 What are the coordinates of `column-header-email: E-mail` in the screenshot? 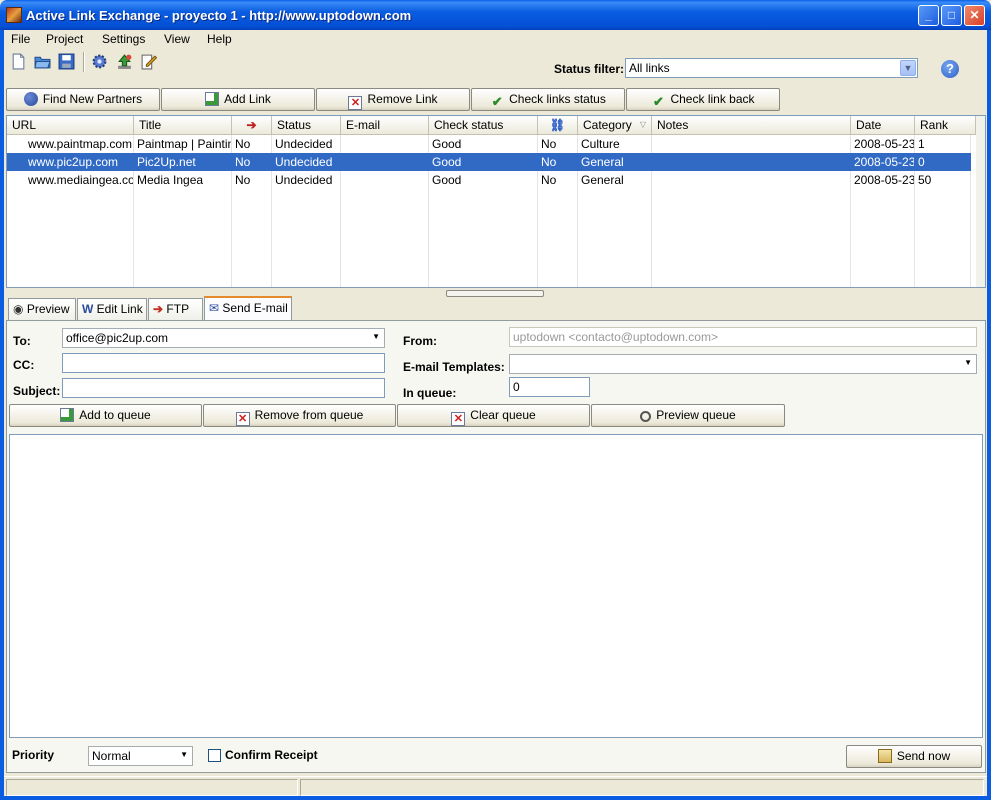 It's located at (385, 125).